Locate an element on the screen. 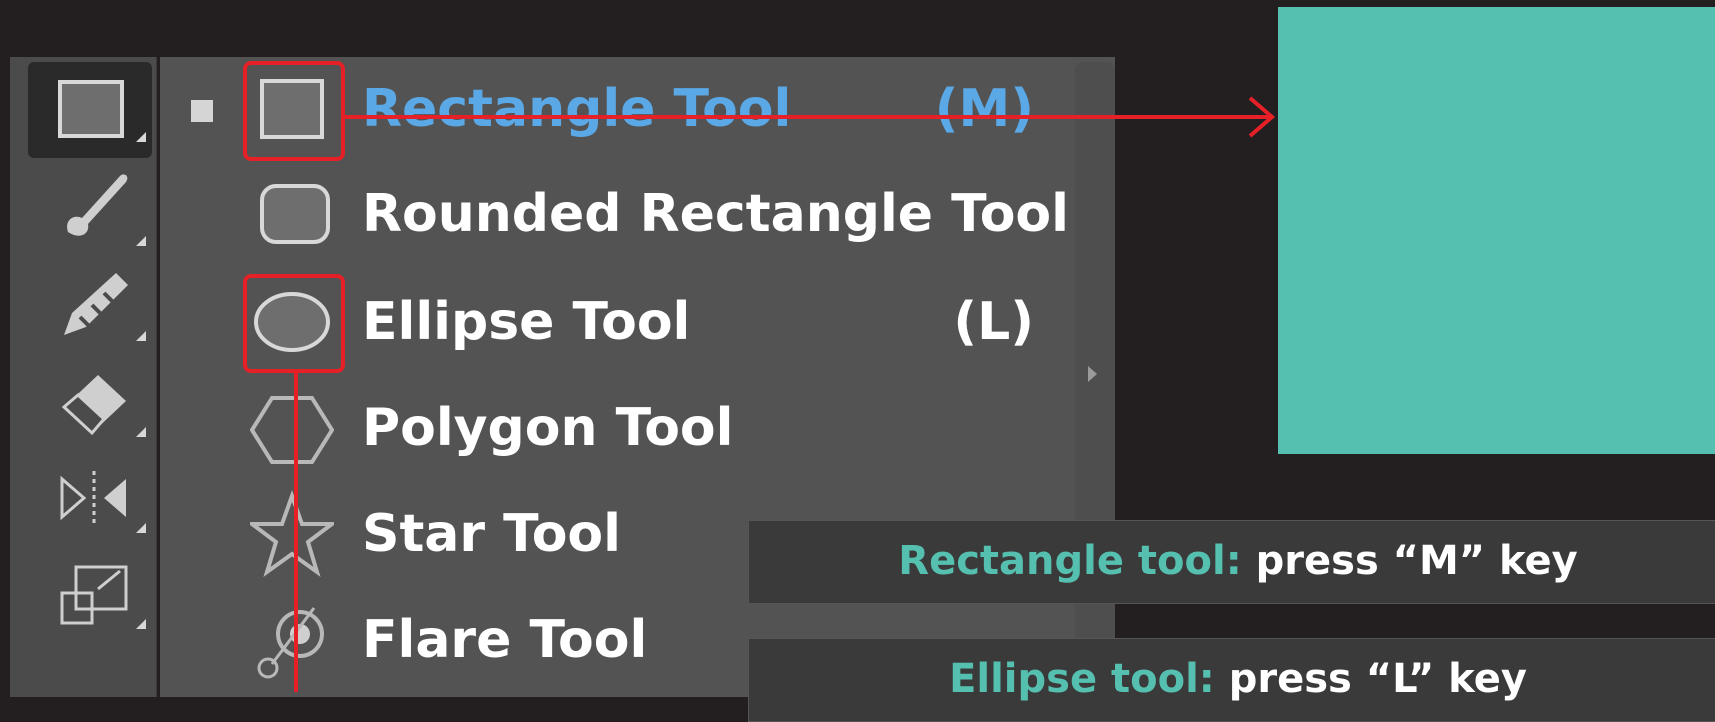 This screenshot has width=1715, height=722. menu-item-shortcut: (M) is located at coordinates (984, 109).